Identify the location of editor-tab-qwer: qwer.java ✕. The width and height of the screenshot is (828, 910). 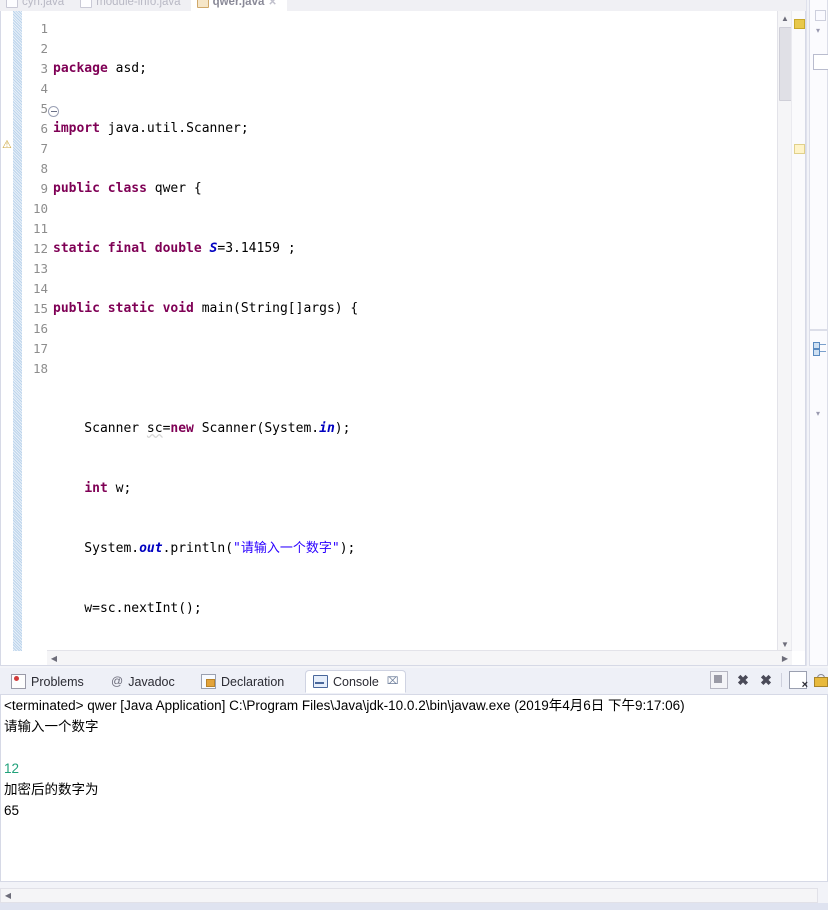
(238, 5).